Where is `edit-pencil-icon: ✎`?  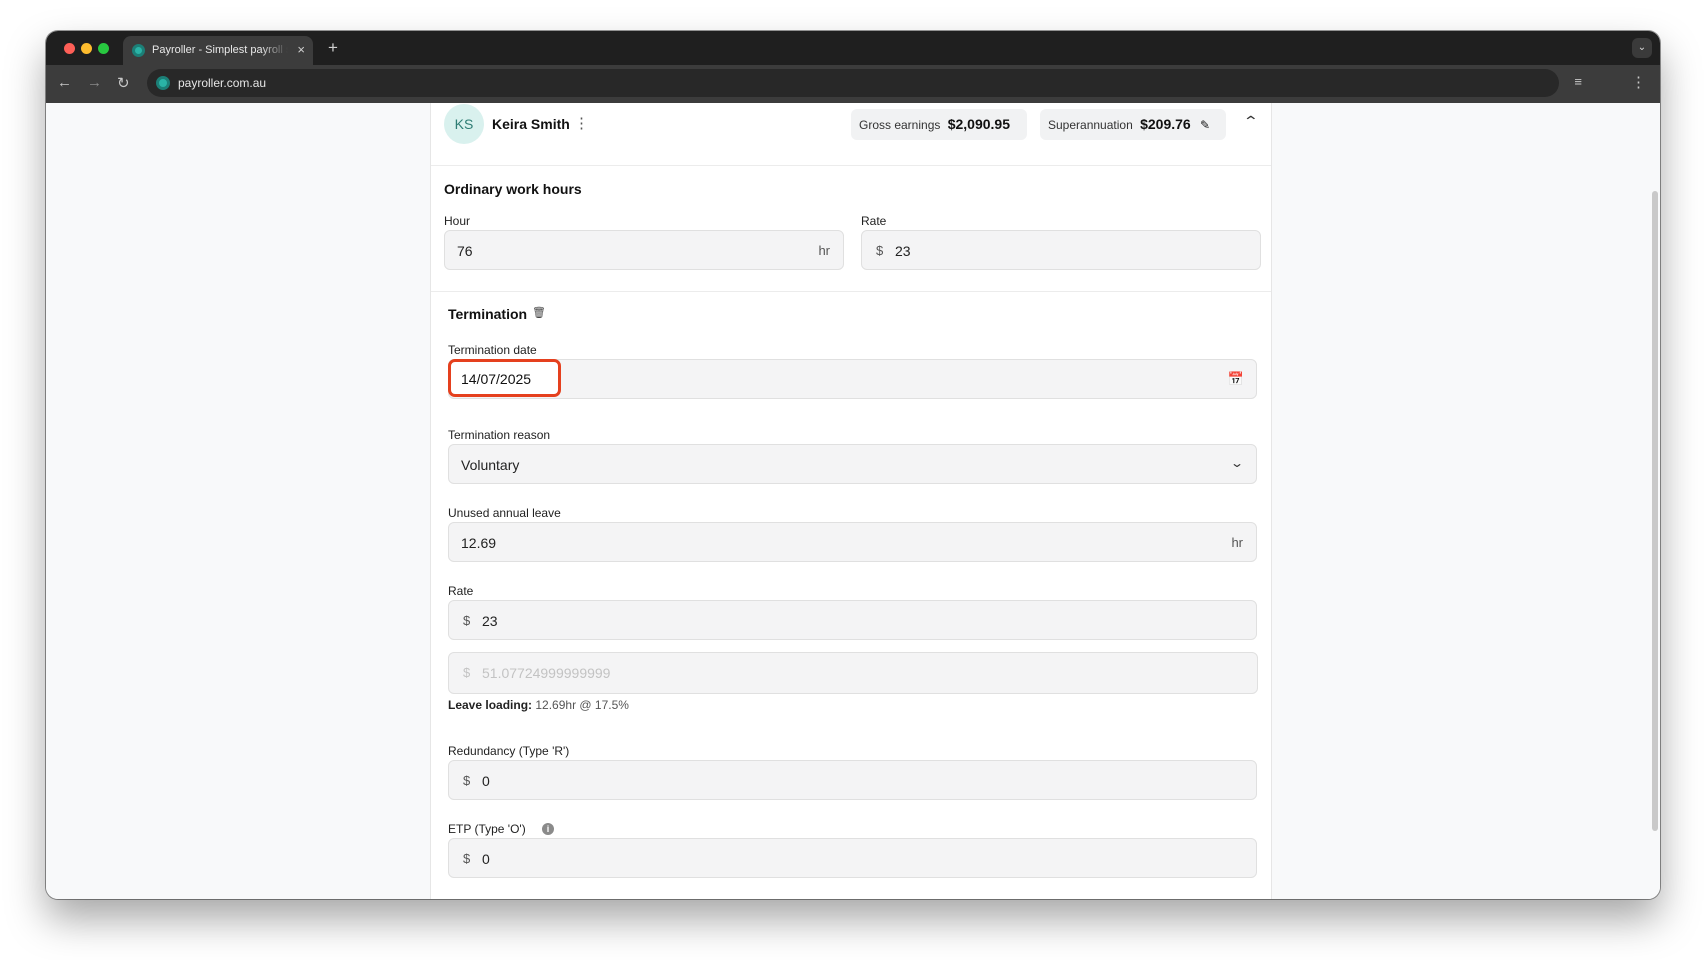
edit-pencil-icon: ✎ is located at coordinates (1205, 125).